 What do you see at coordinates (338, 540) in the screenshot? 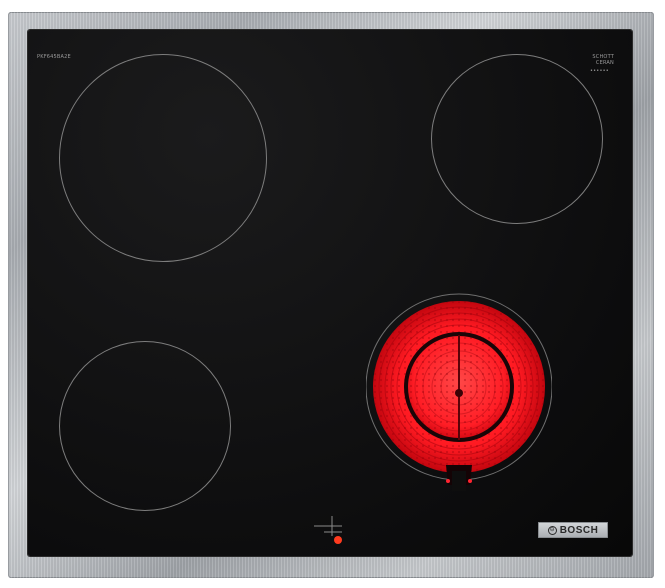
I see `indicator-light-icon` at bounding box center [338, 540].